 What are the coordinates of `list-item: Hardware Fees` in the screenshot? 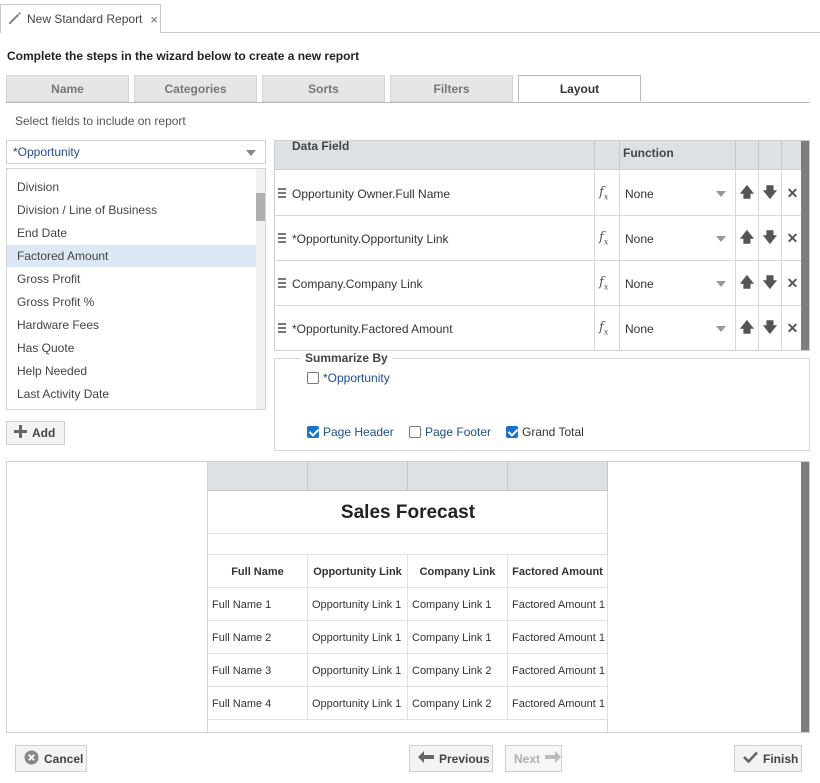 It's located at (132, 325).